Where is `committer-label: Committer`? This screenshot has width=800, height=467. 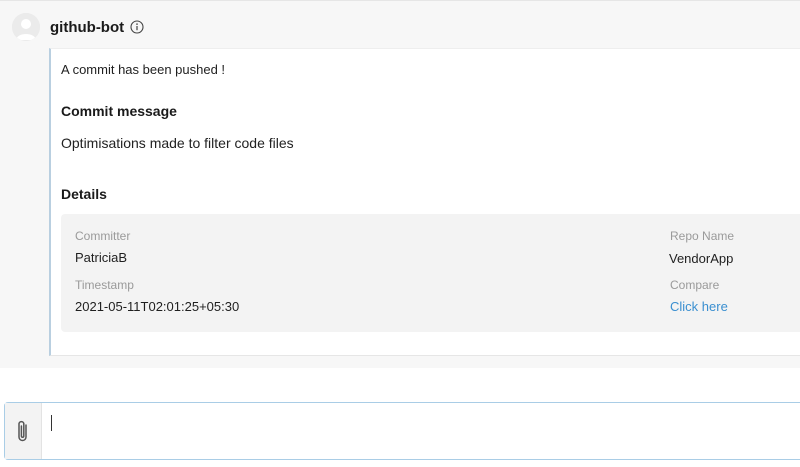
committer-label: Committer is located at coordinates (103, 236).